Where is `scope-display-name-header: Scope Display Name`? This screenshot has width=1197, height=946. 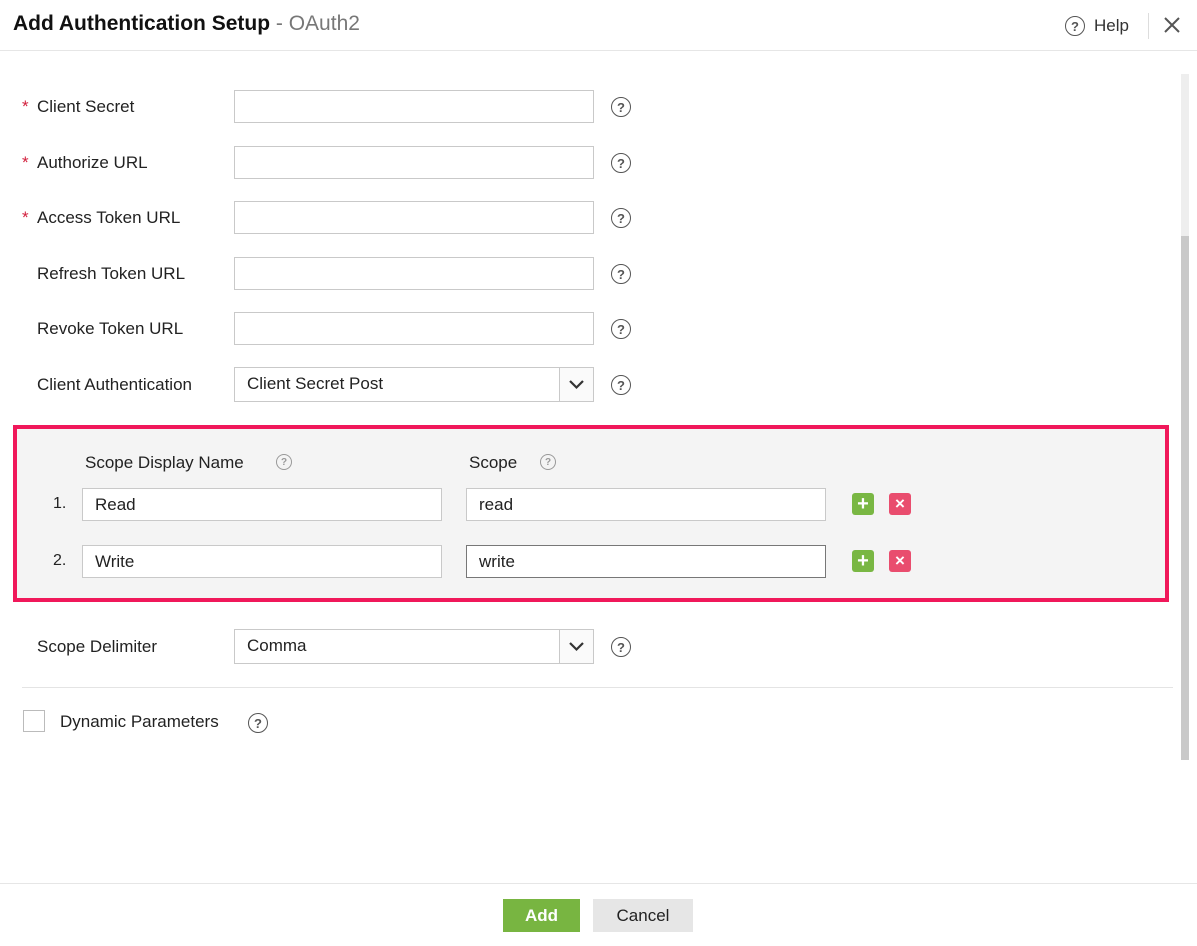
scope-display-name-header: Scope Display Name is located at coordinates (164, 462).